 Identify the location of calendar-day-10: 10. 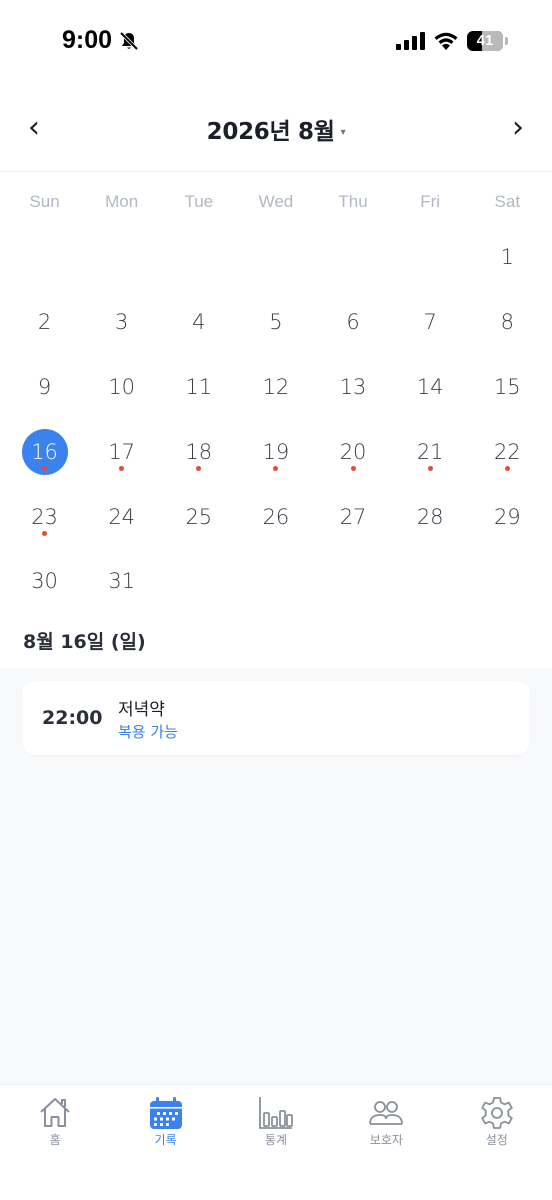
(121, 387).